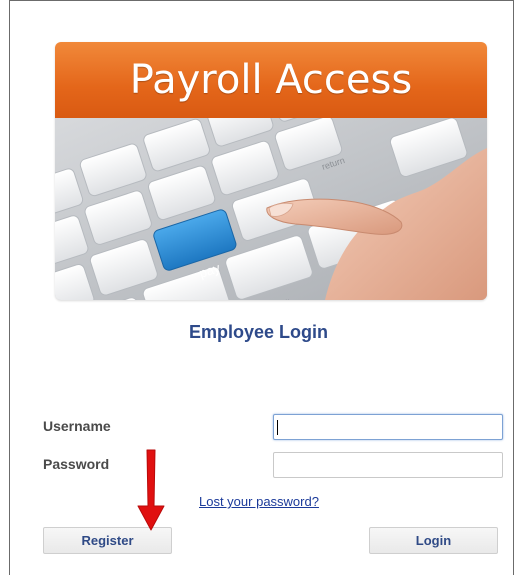 Image resolution: width=517 pixels, height=575 pixels. Describe the element at coordinates (77, 426) in the screenshot. I see `username-label: Username` at that location.